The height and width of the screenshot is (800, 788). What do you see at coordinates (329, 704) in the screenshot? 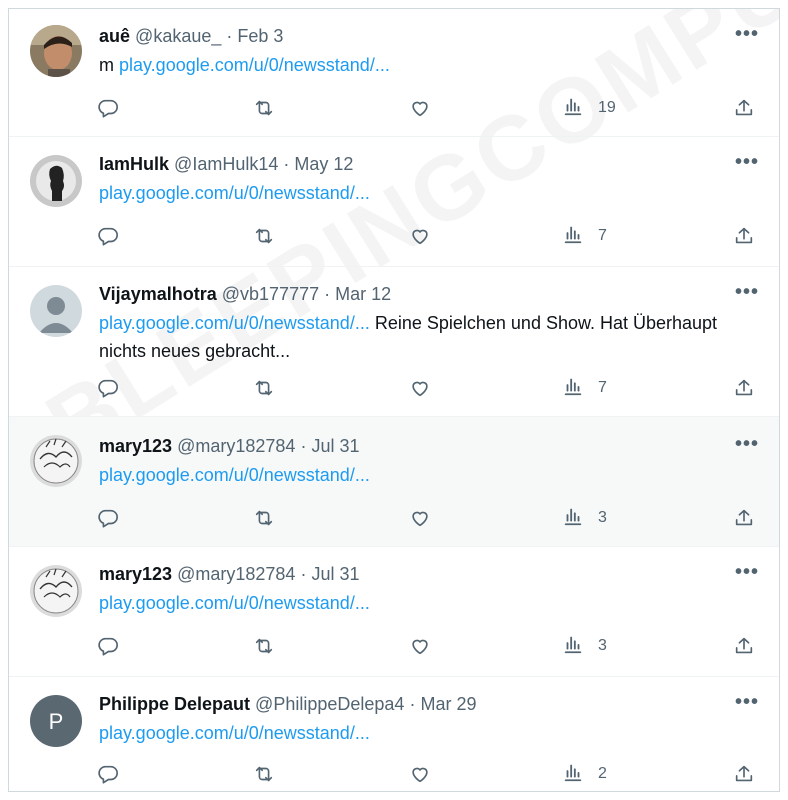
I see `user-handle: @PhilippeDelepa4` at bounding box center [329, 704].